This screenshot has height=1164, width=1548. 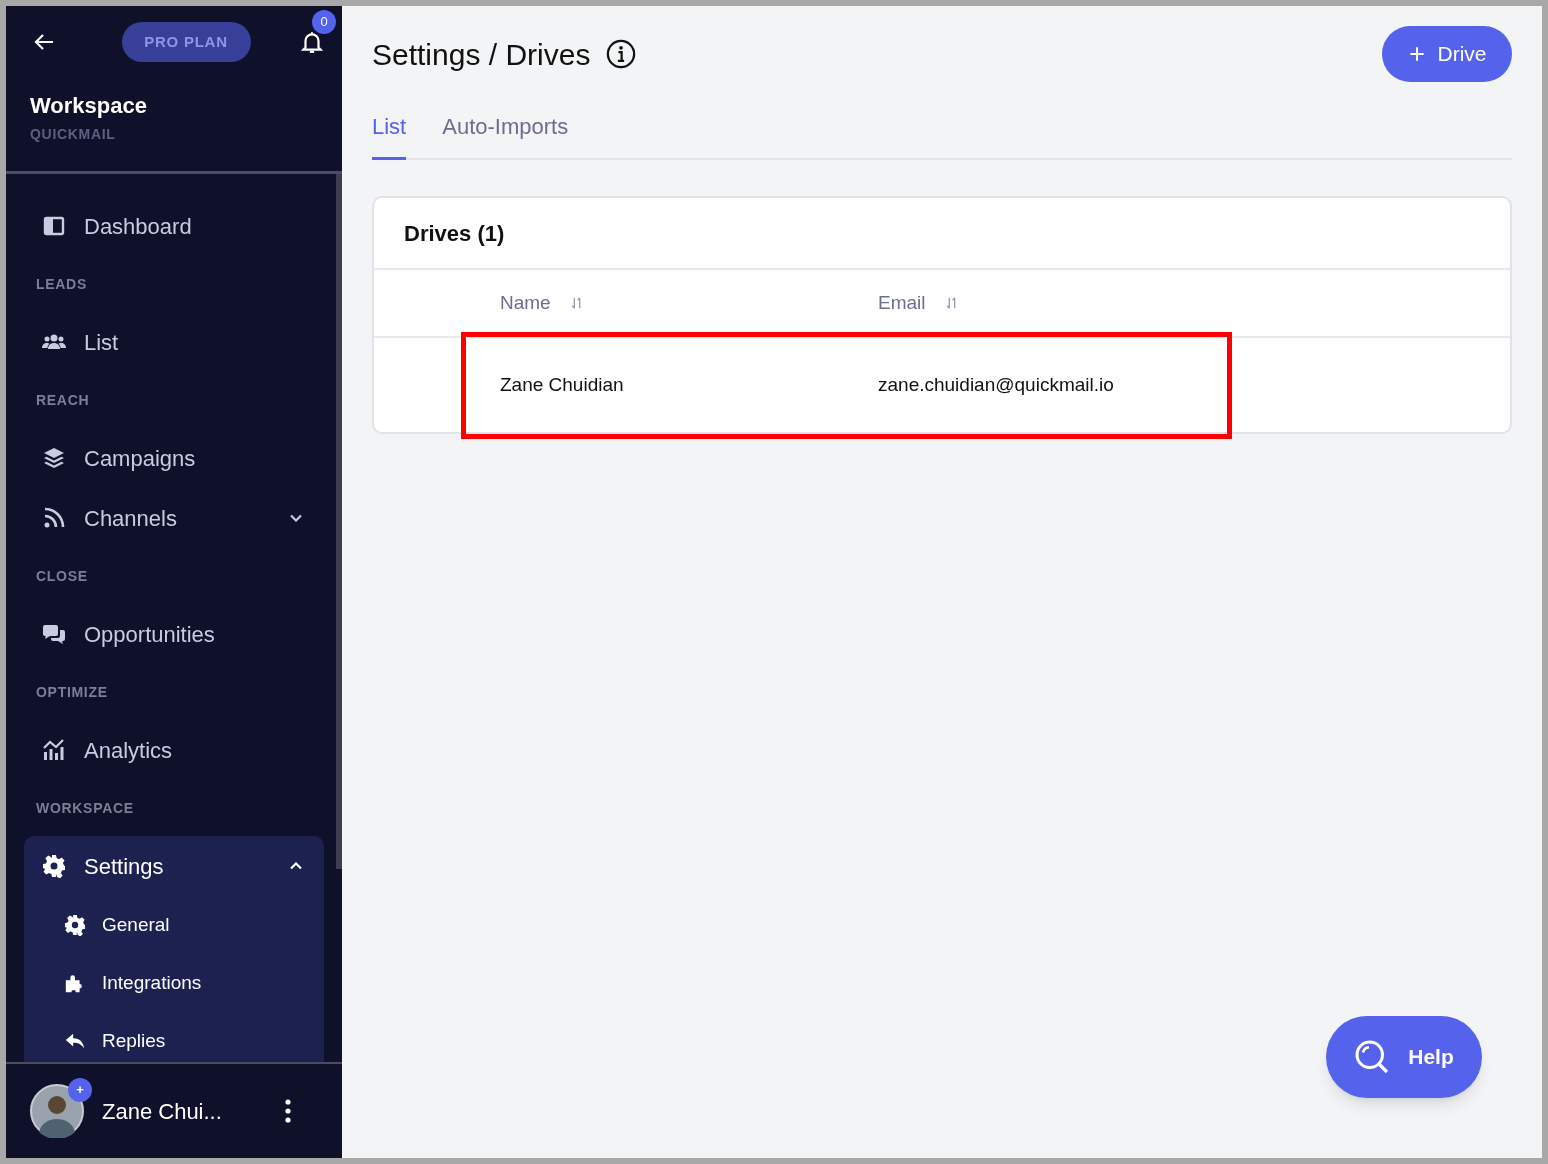 I want to click on section-label: REACH, so click(x=63, y=400).